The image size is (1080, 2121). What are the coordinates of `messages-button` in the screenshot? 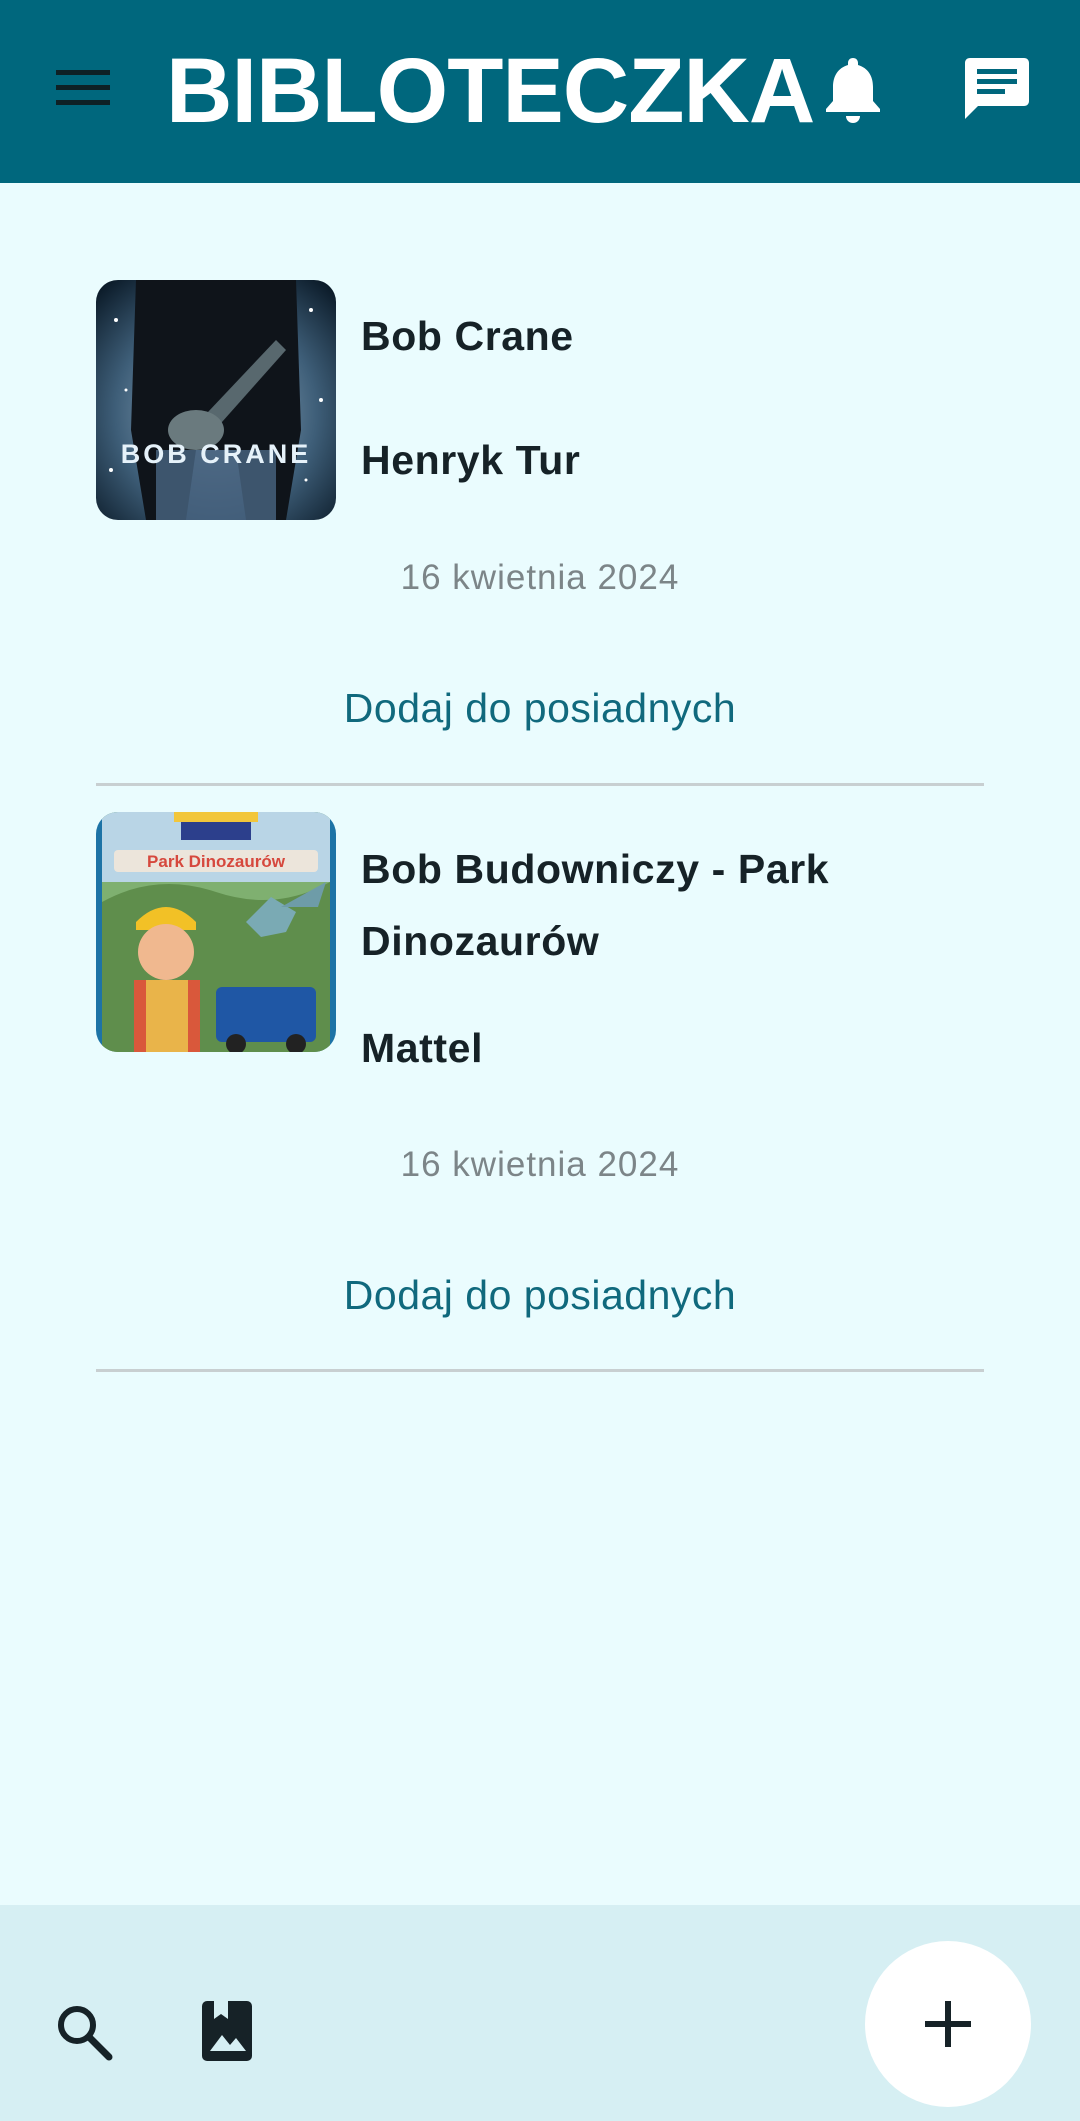 It's located at (996, 89).